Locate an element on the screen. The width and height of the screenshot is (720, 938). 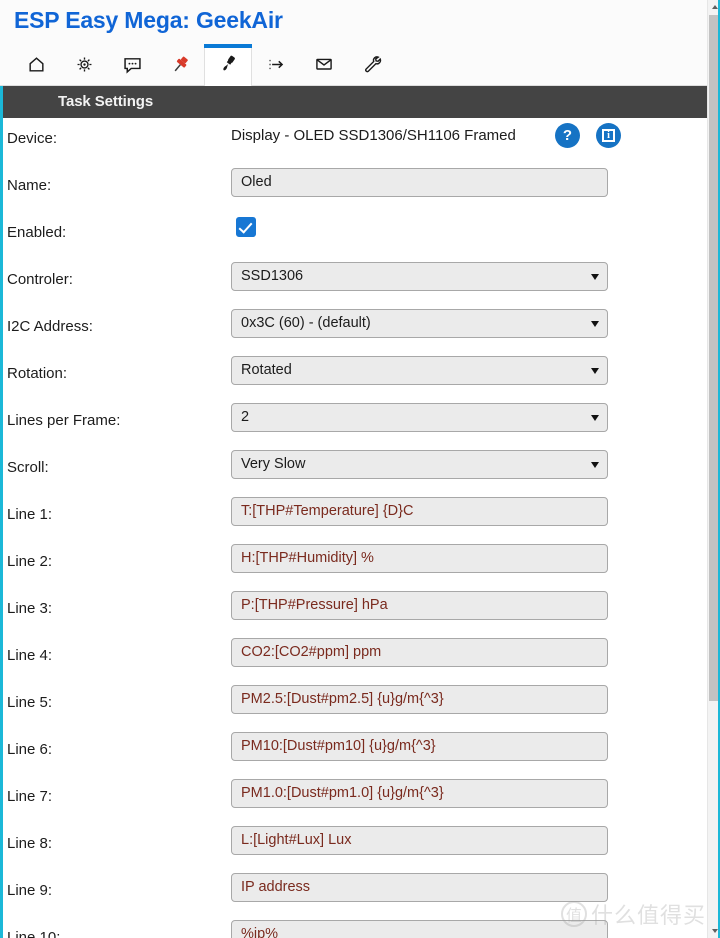
form-row-line-5: Line 5: PM2.5:[Dust#pm2.5] {u}g/m{^3} is located at coordinates (353, 705).